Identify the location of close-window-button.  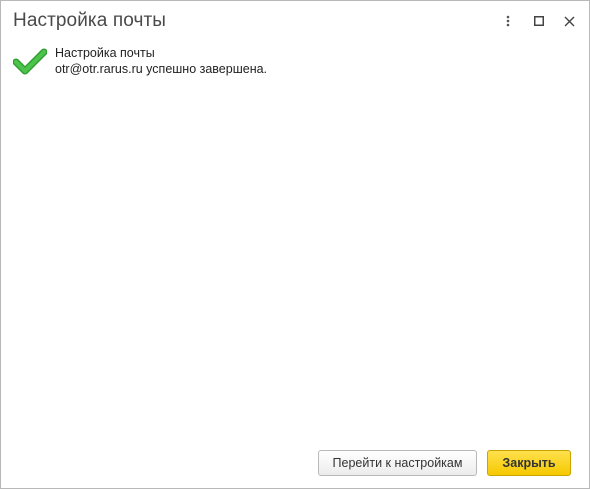
(569, 21).